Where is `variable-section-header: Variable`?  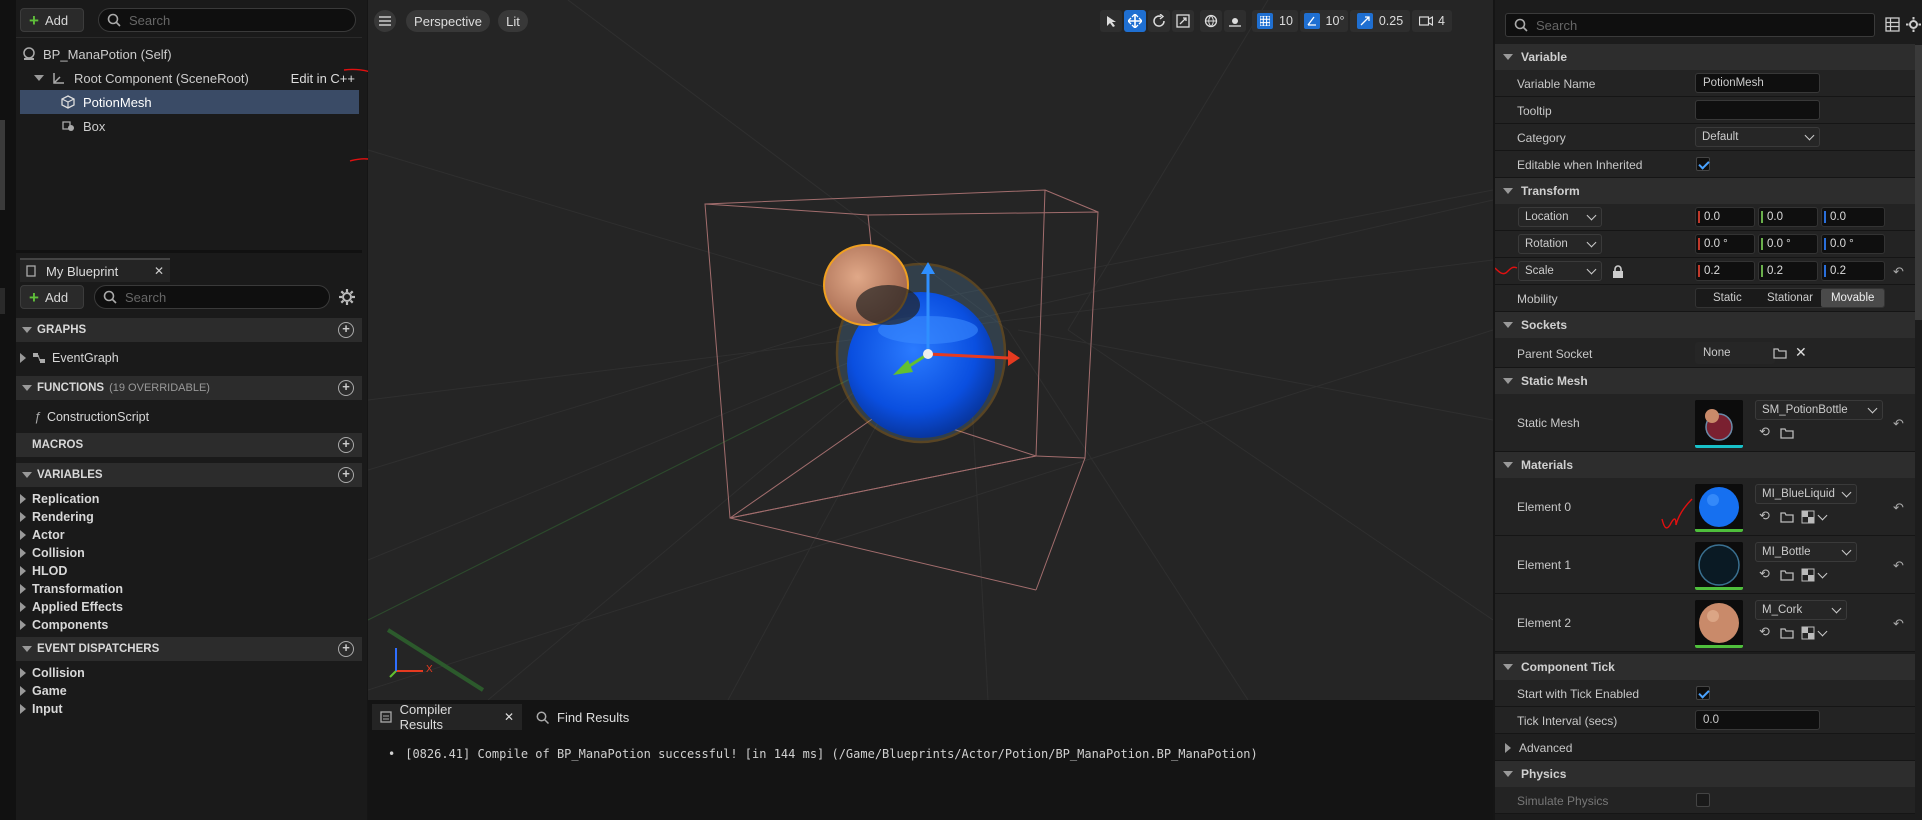 variable-section-header: Variable is located at coordinates (1705, 57).